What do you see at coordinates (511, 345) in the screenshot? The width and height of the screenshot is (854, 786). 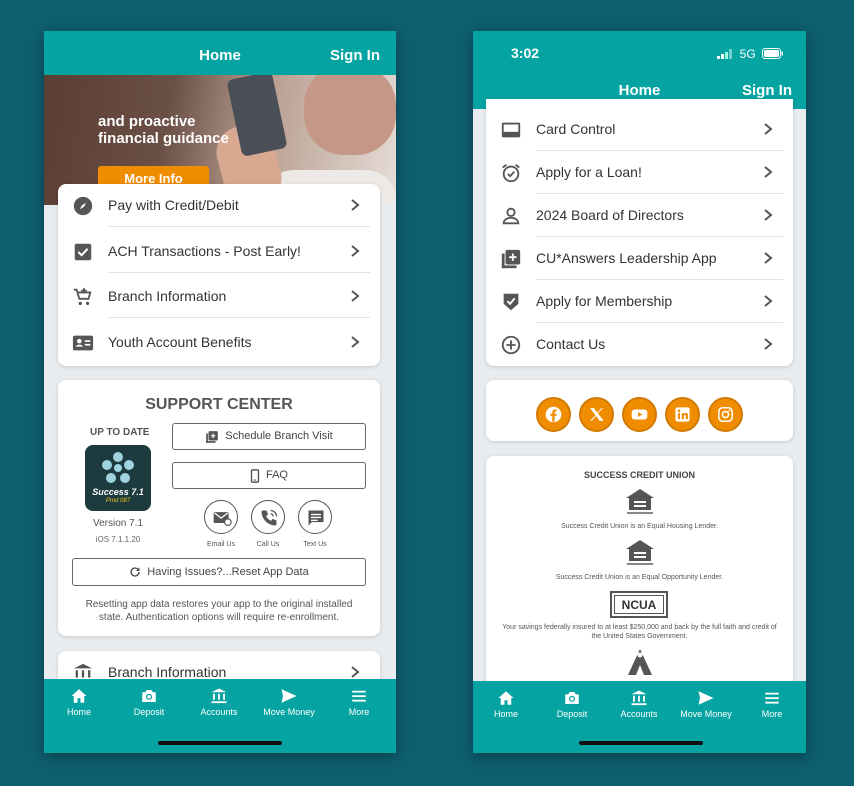 I see `plus-circle-icon` at bounding box center [511, 345].